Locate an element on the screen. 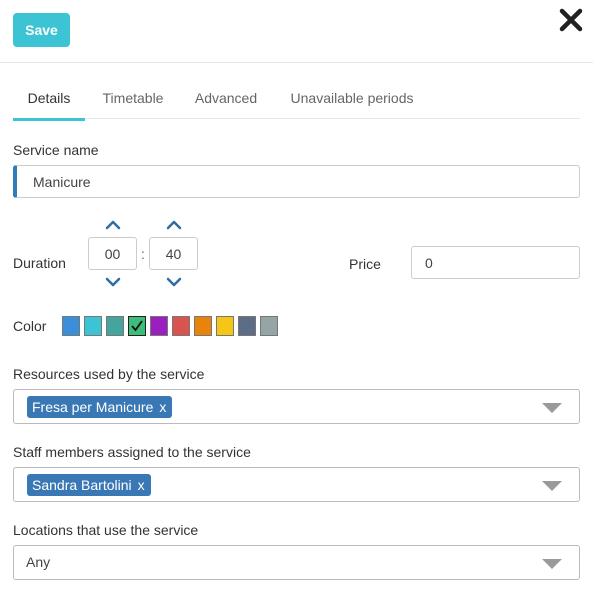  save-button: Save is located at coordinates (41, 30).